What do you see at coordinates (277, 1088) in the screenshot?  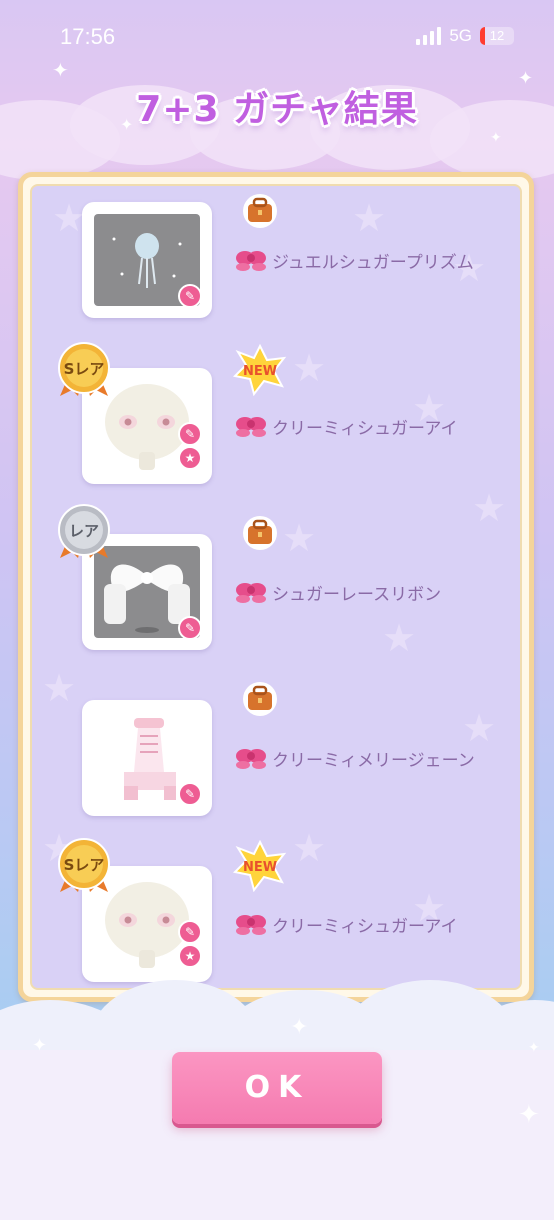 I see `ok-button: OK` at bounding box center [277, 1088].